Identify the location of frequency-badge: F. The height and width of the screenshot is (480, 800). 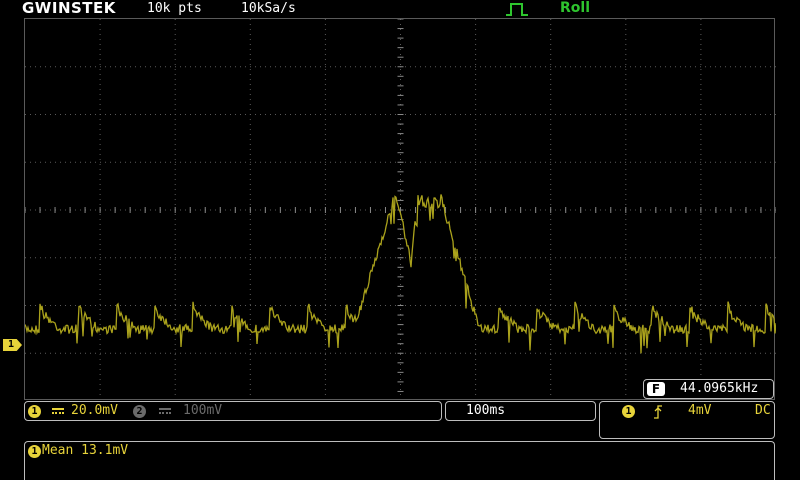
(656, 389).